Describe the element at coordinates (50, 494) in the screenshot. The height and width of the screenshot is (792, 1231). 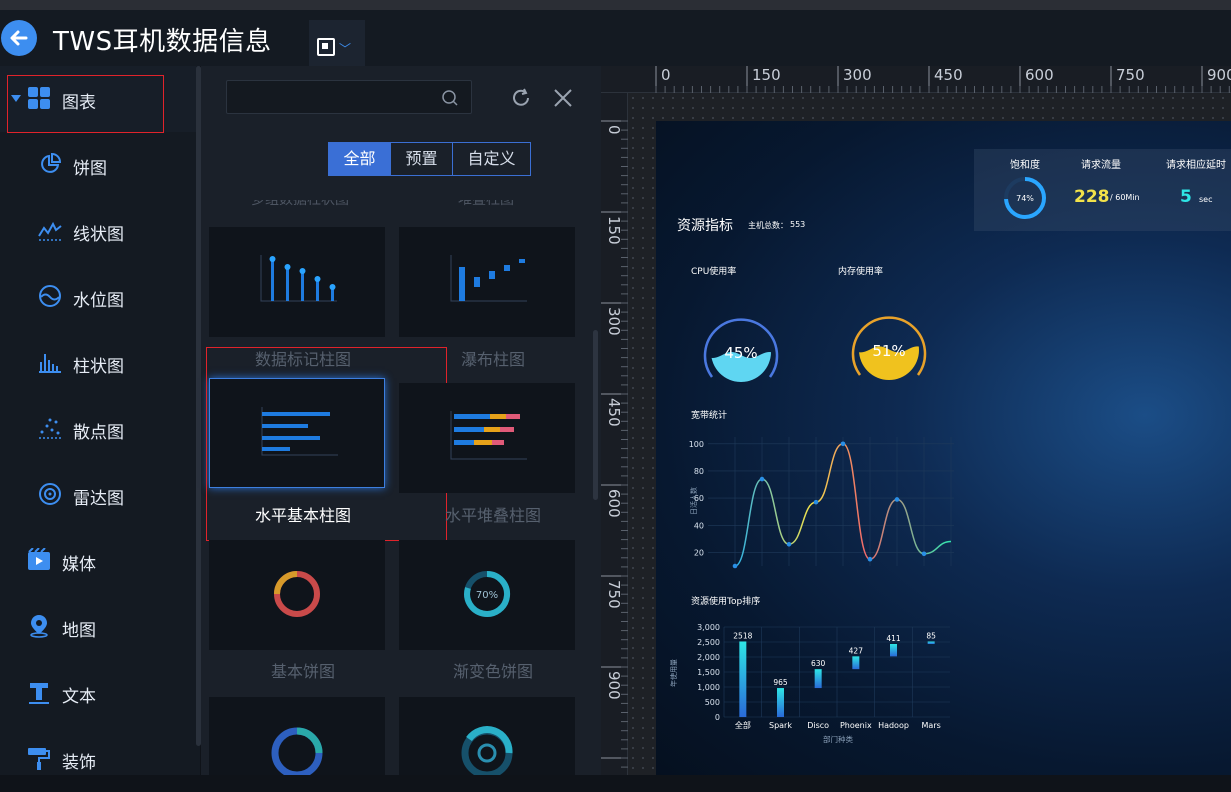
I see `radar-icon` at that location.